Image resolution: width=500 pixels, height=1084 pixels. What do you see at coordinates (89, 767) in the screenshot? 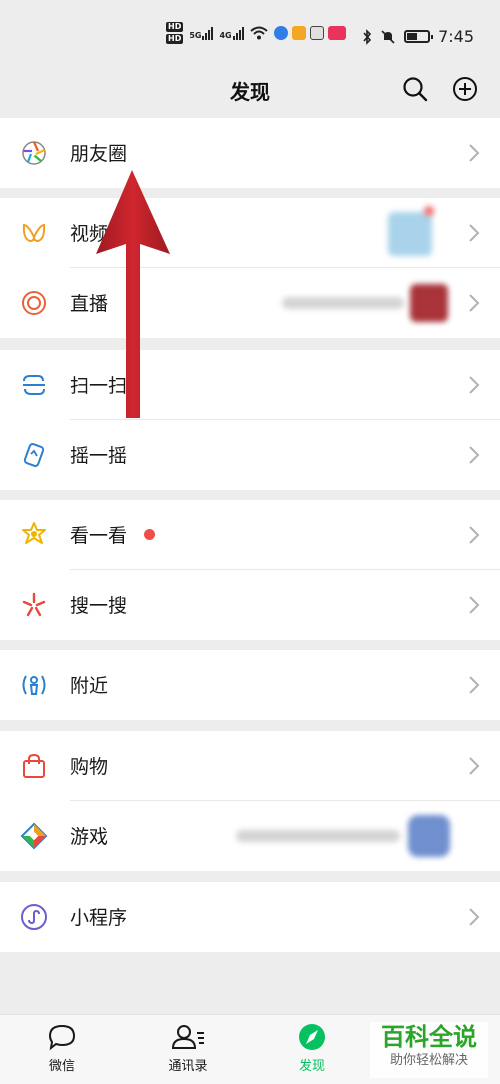
I see `shopping-label: 购物` at bounding box center [89, 767].